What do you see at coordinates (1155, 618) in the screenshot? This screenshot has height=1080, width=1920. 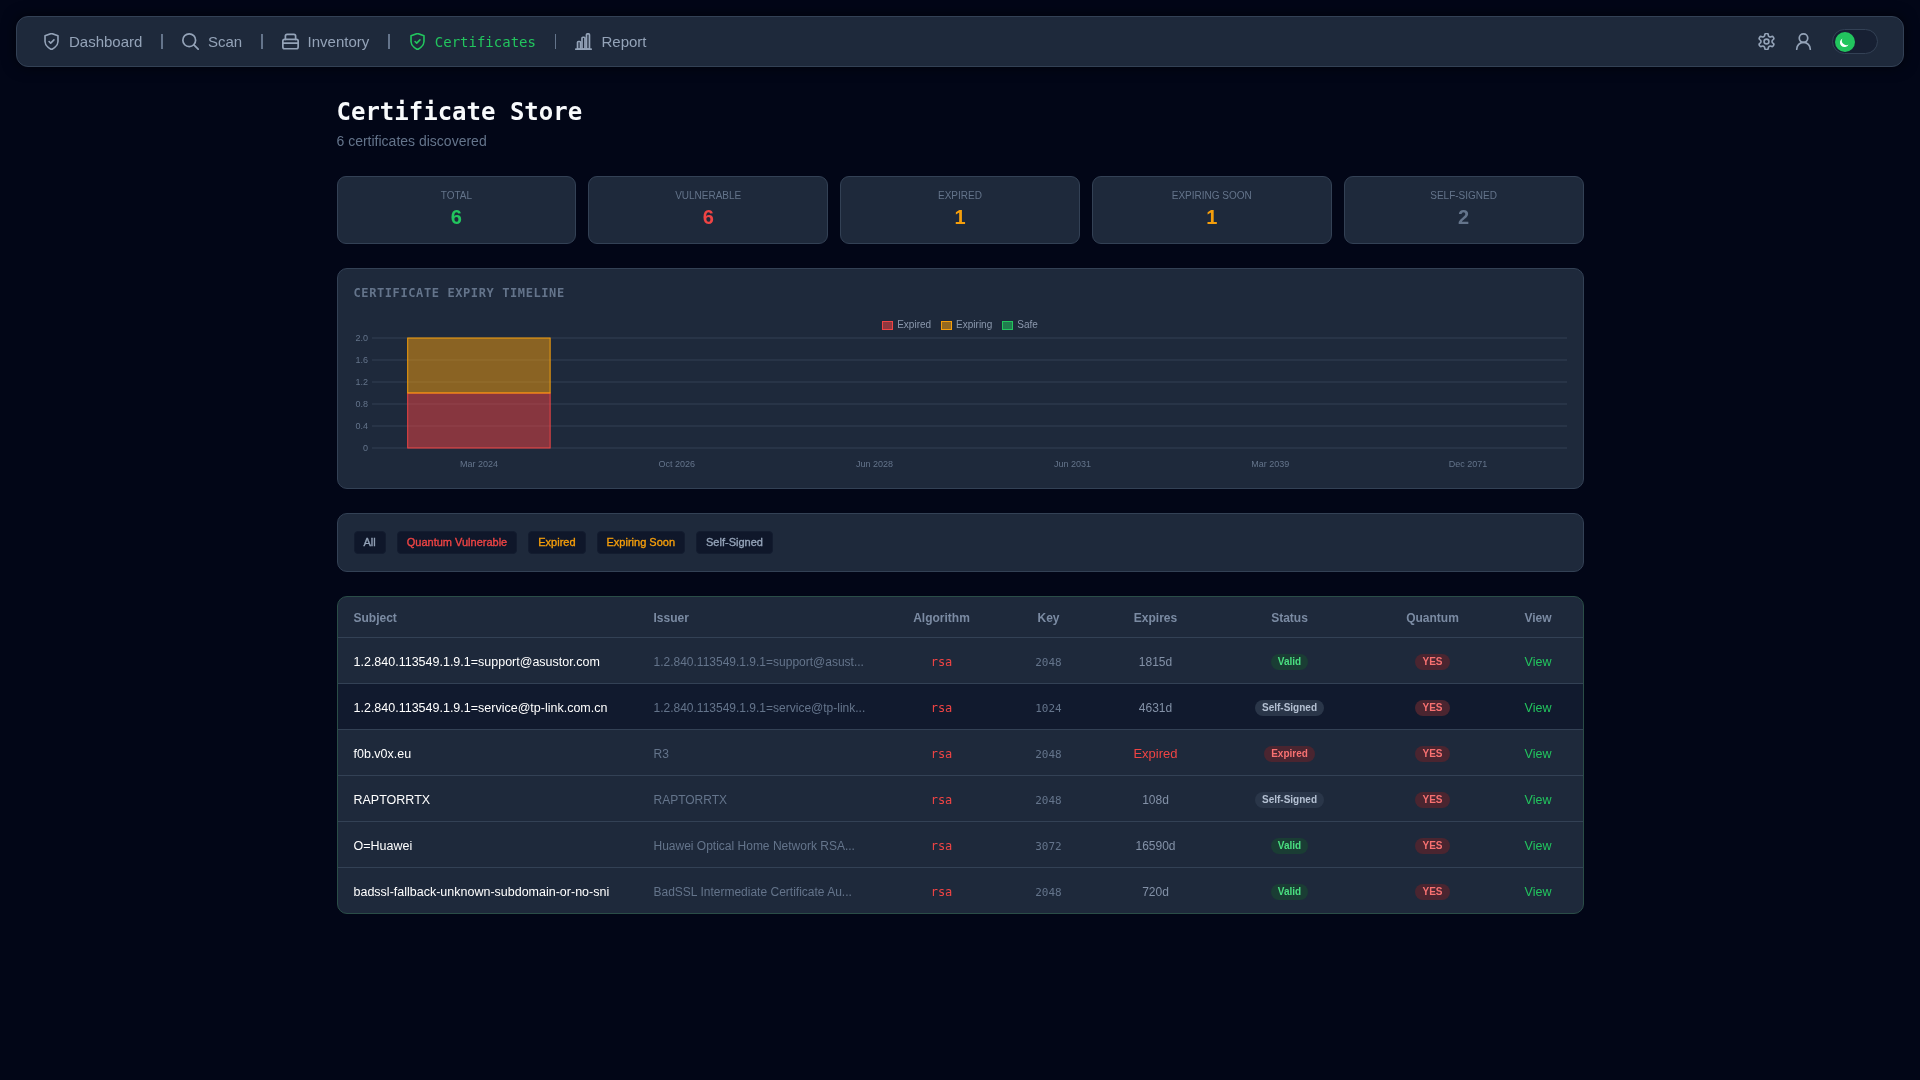 I see `column-header: Expires` at bounding box center [1155, 618].